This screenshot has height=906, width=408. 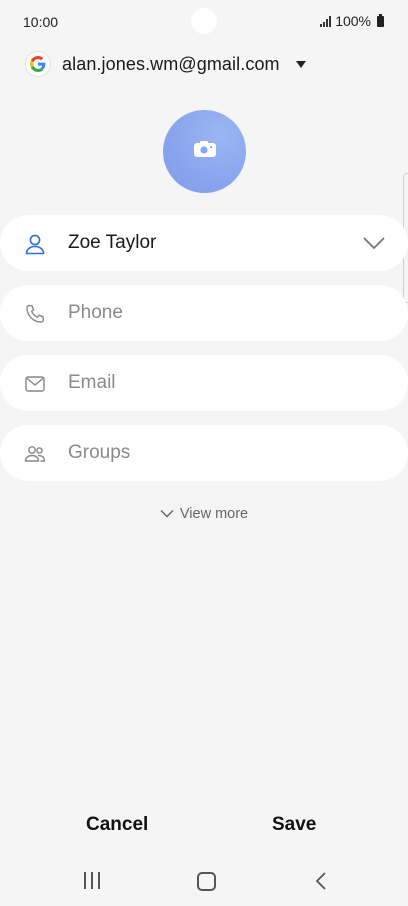 I want to click on account-email: alan.jones.wm@gmail.com, so click(x=171, y=63).